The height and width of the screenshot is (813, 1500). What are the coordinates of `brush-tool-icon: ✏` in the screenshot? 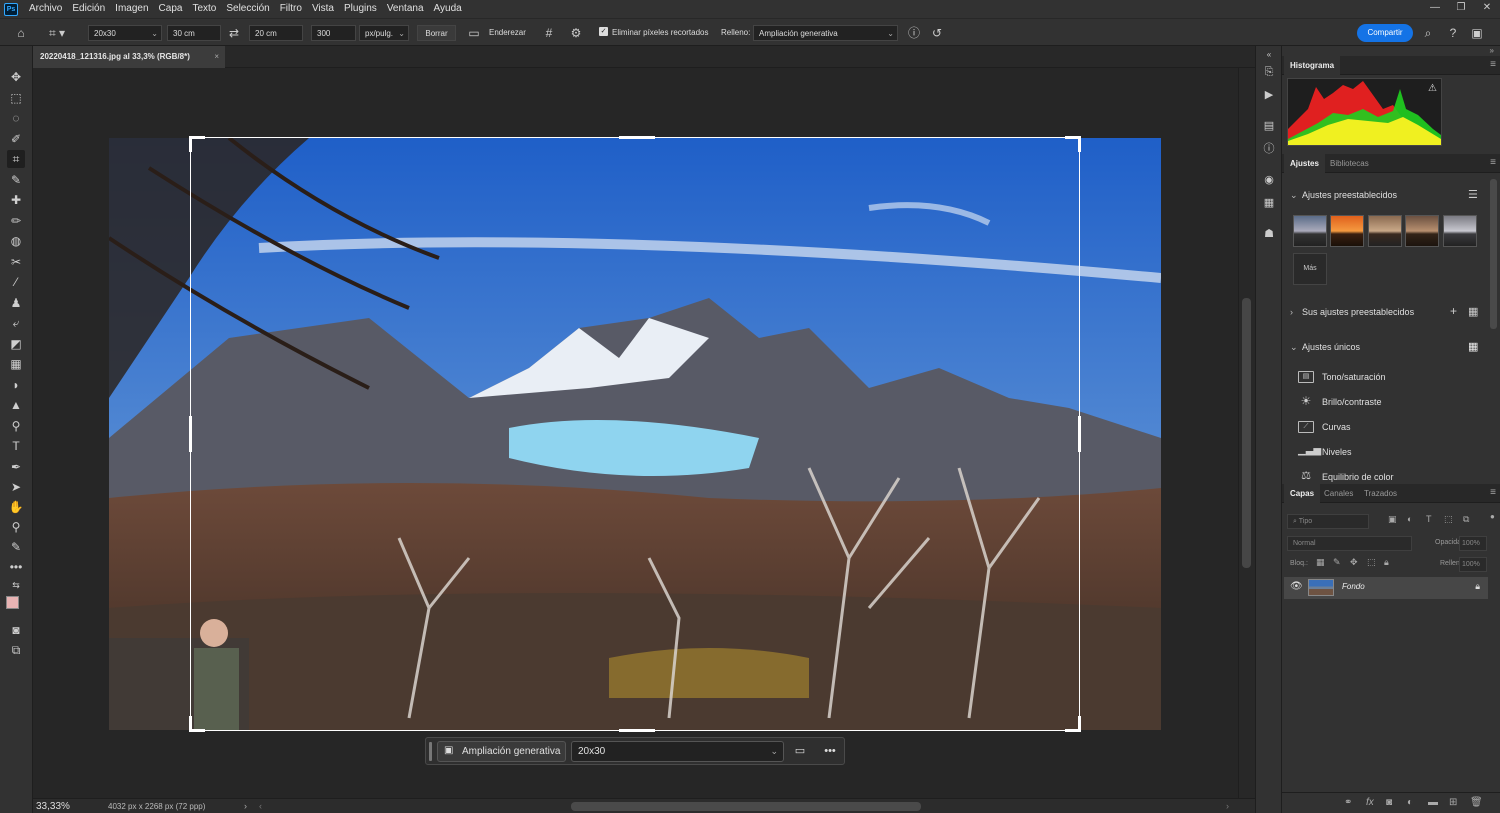 It's located at (16, 221).